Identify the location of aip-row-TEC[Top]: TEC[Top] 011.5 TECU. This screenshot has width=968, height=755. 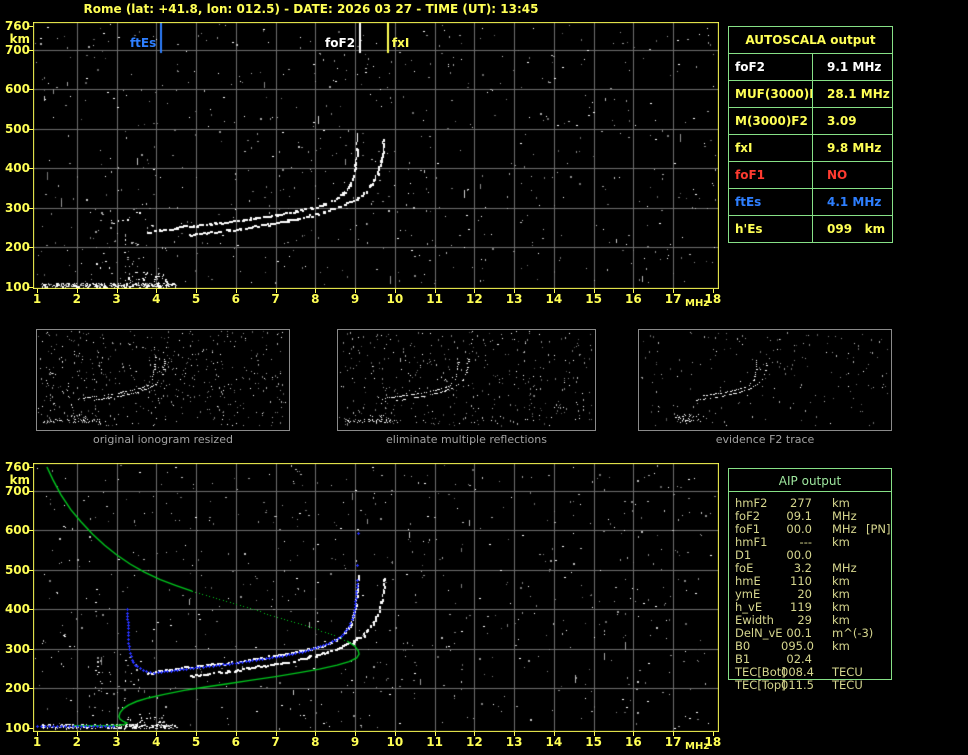
(850, 685).